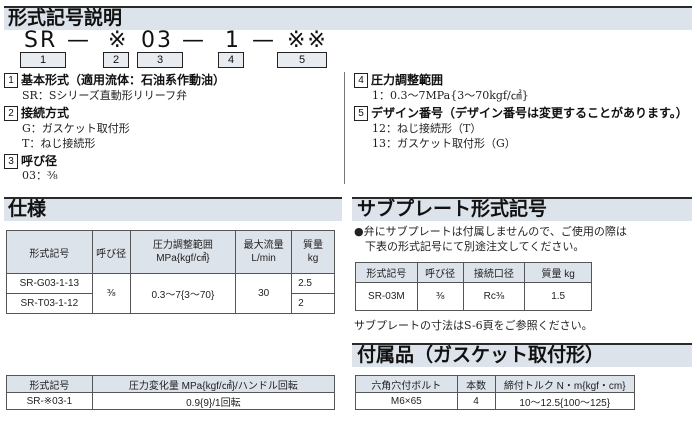 This screenshot has height=422, width=697. Describe the element at coordinates (494, 272) in the screenshot. I see `subplate-header: 接続口径` at that location.